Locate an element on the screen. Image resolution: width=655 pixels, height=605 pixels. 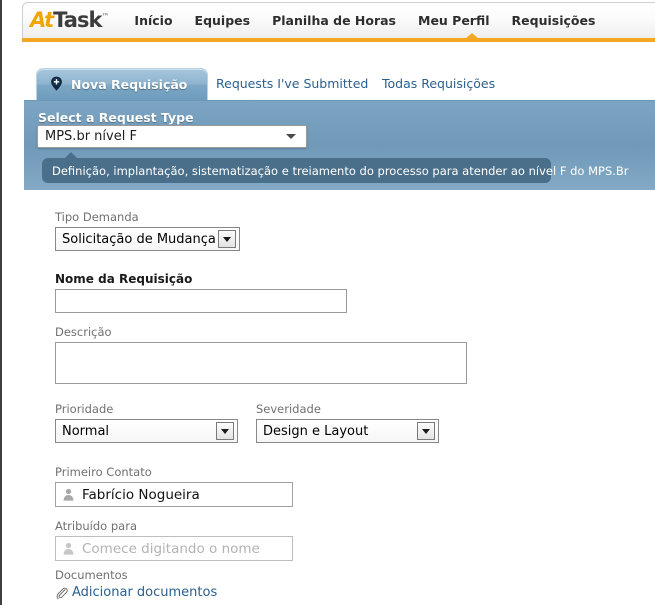
nav-item-requisicoes: Requisições is located at coordinates (554, 21).